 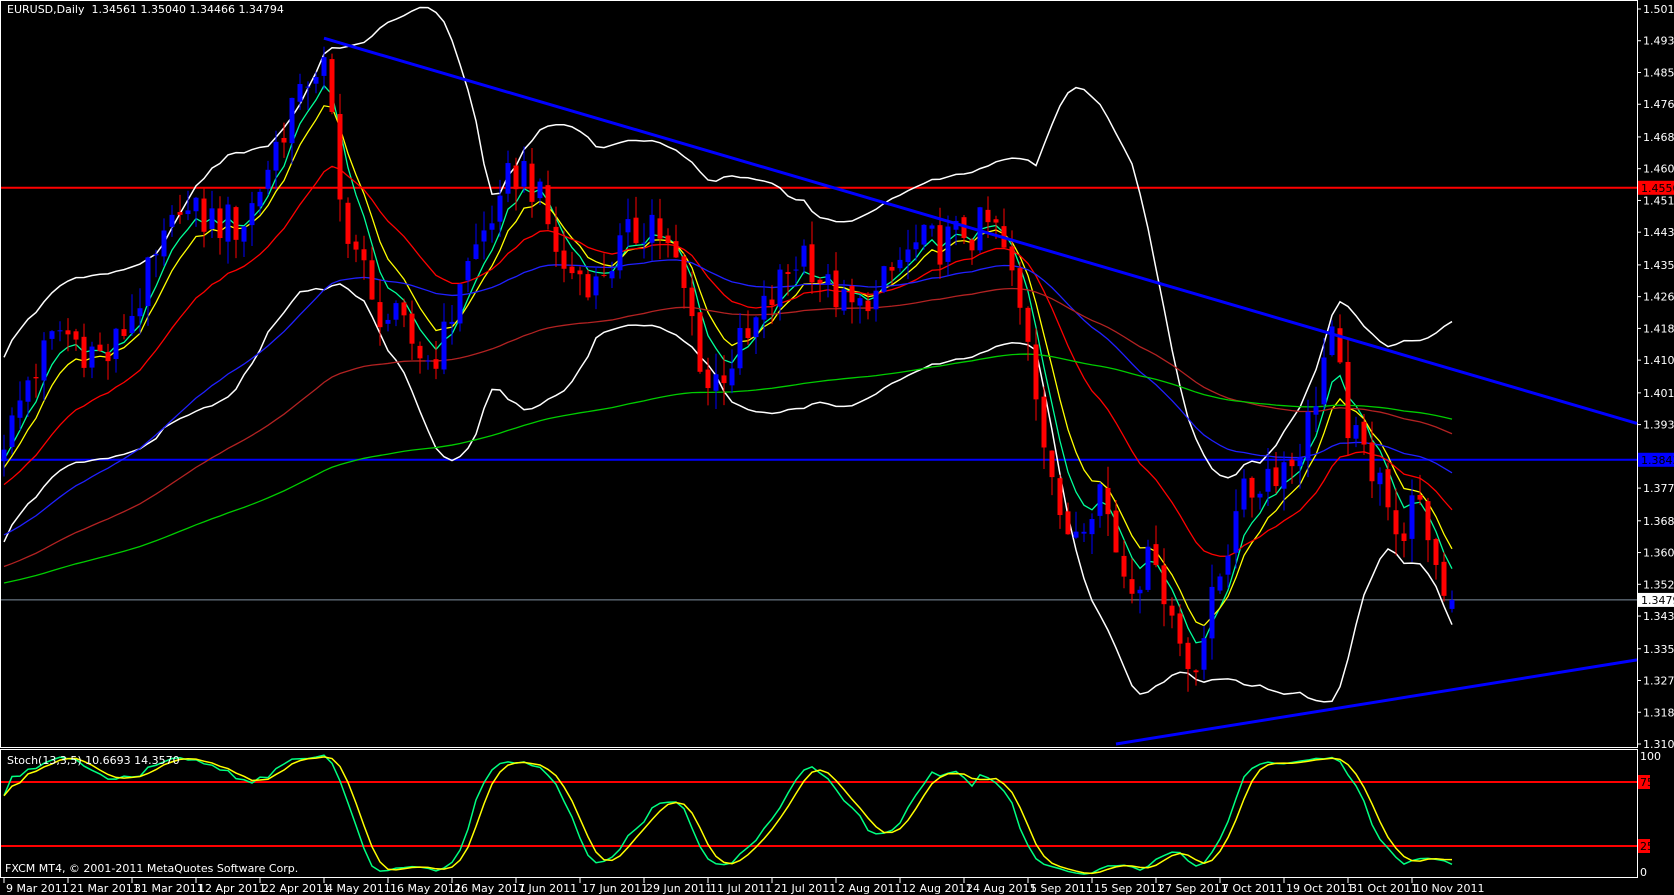 What do you see at coordinates (1001, 888) in the screenshot?
I see `date-tick-label: 24 Aug 2011` at bounding box center [1001, 888].